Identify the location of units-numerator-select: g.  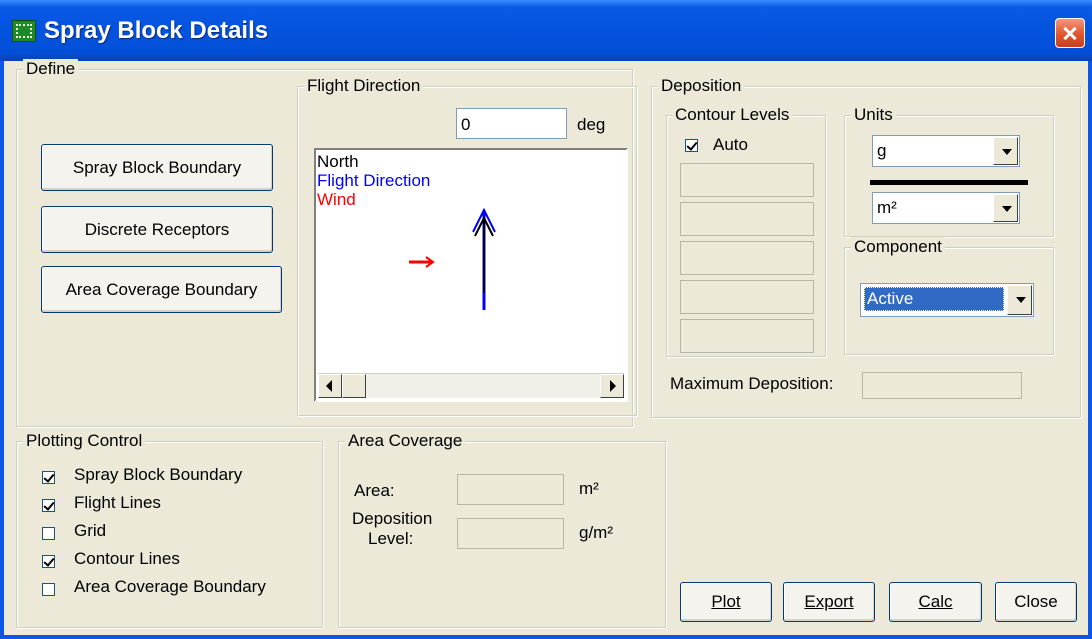
(946, 151).